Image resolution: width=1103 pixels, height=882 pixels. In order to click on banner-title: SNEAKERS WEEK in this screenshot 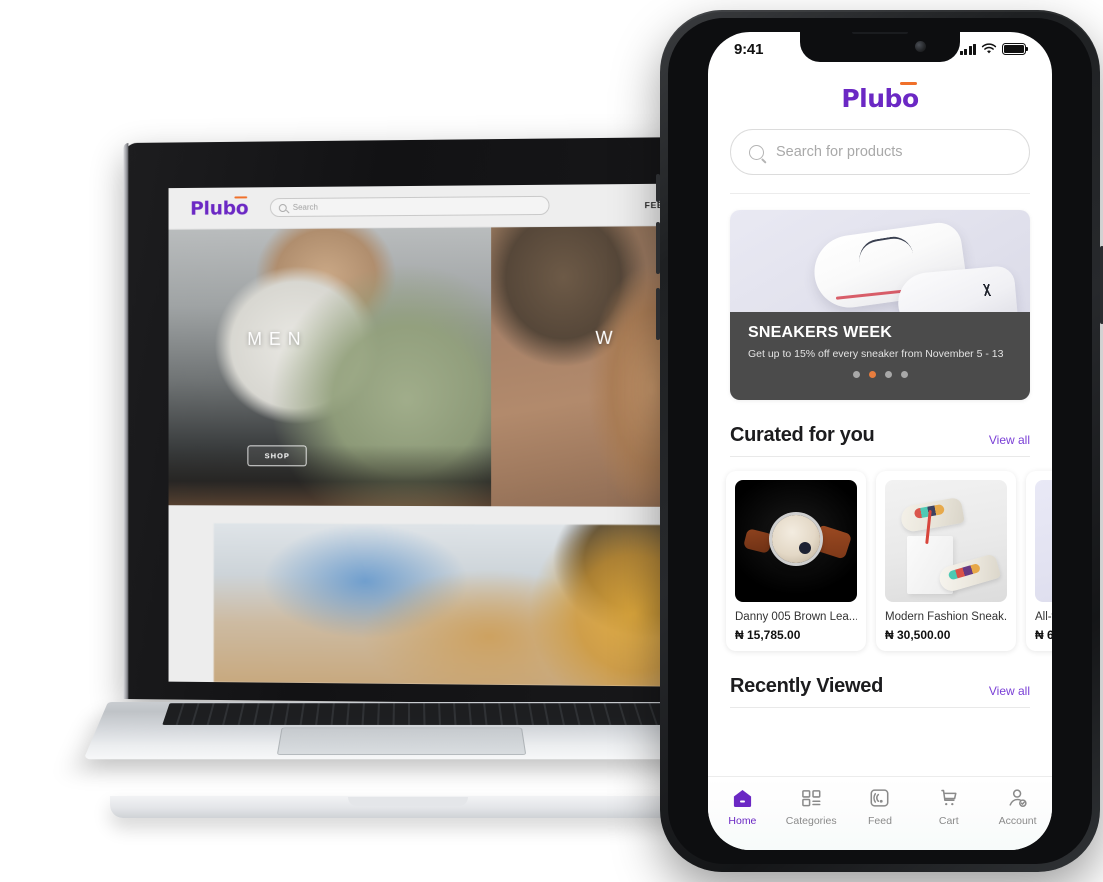, I will do `click(820, 332)`.